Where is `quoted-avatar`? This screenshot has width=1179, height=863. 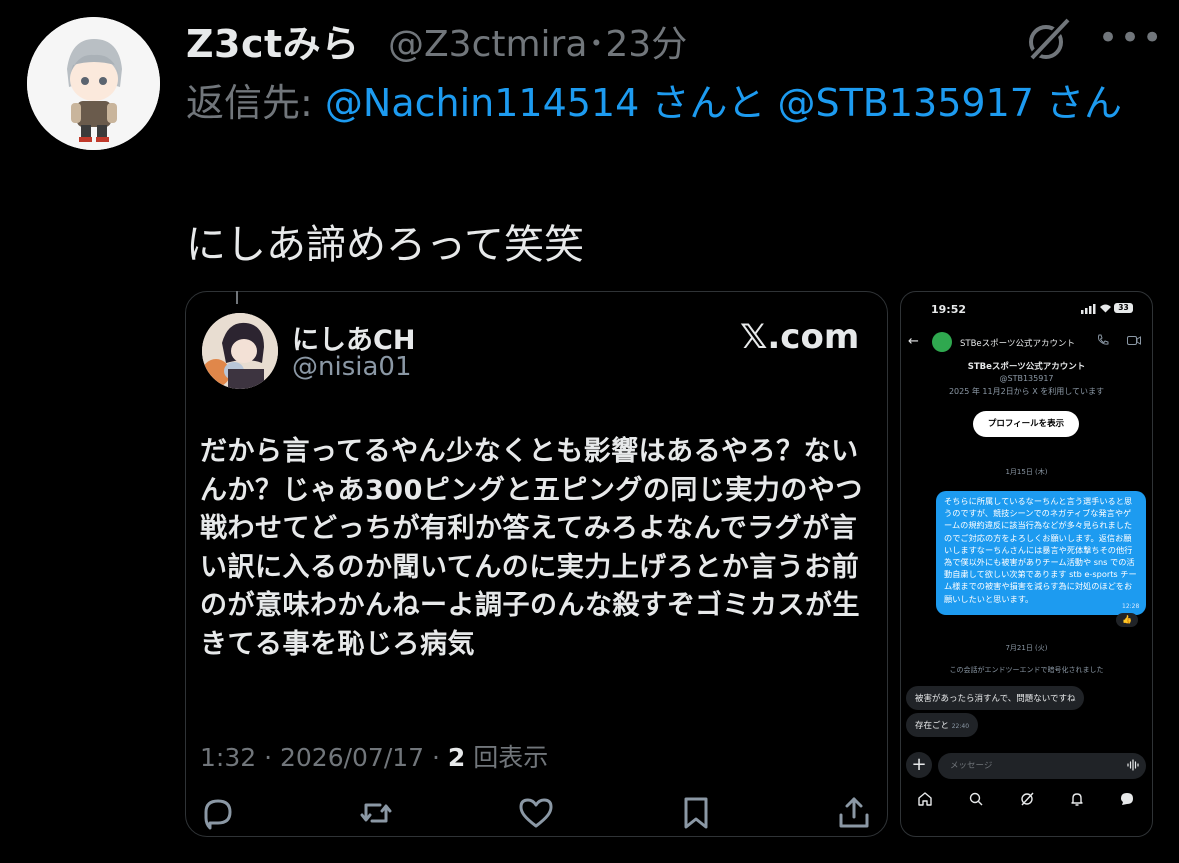
quoted-avatar is located at coordinates (240, 351).